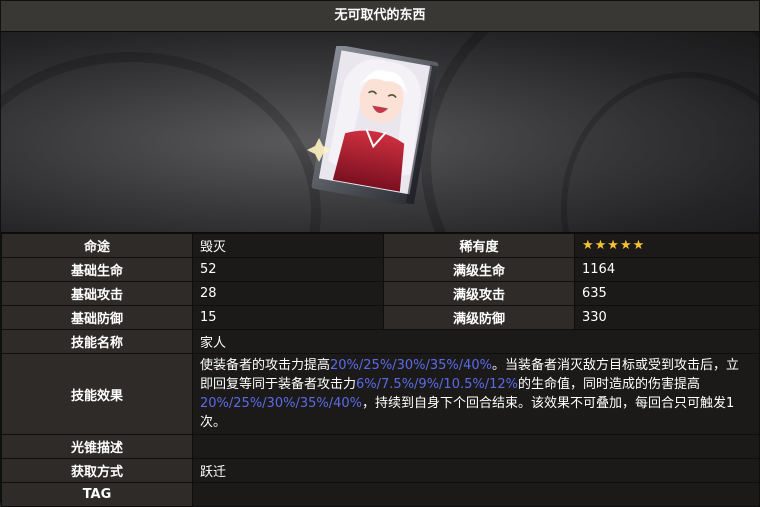 The image size is (760, 507). I want to click on obtain-label: 获取方式, so click(97, 470).